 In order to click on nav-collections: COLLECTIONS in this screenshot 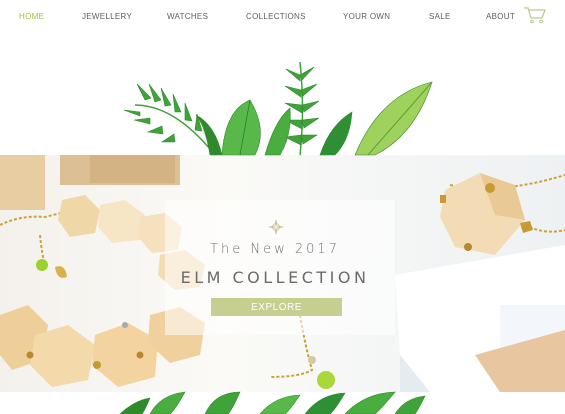, I will do `click(276, 16)`.